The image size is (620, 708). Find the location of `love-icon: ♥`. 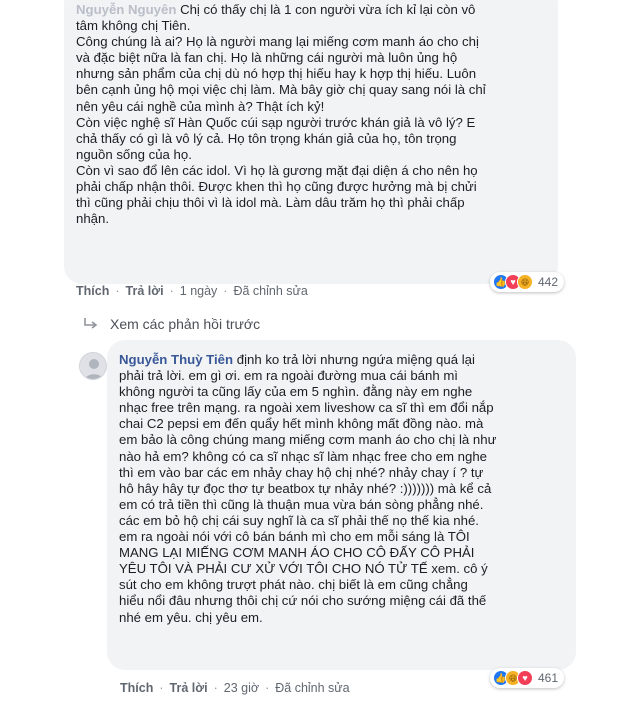

love-icon: ♥ is located at coordinates (525, 678).